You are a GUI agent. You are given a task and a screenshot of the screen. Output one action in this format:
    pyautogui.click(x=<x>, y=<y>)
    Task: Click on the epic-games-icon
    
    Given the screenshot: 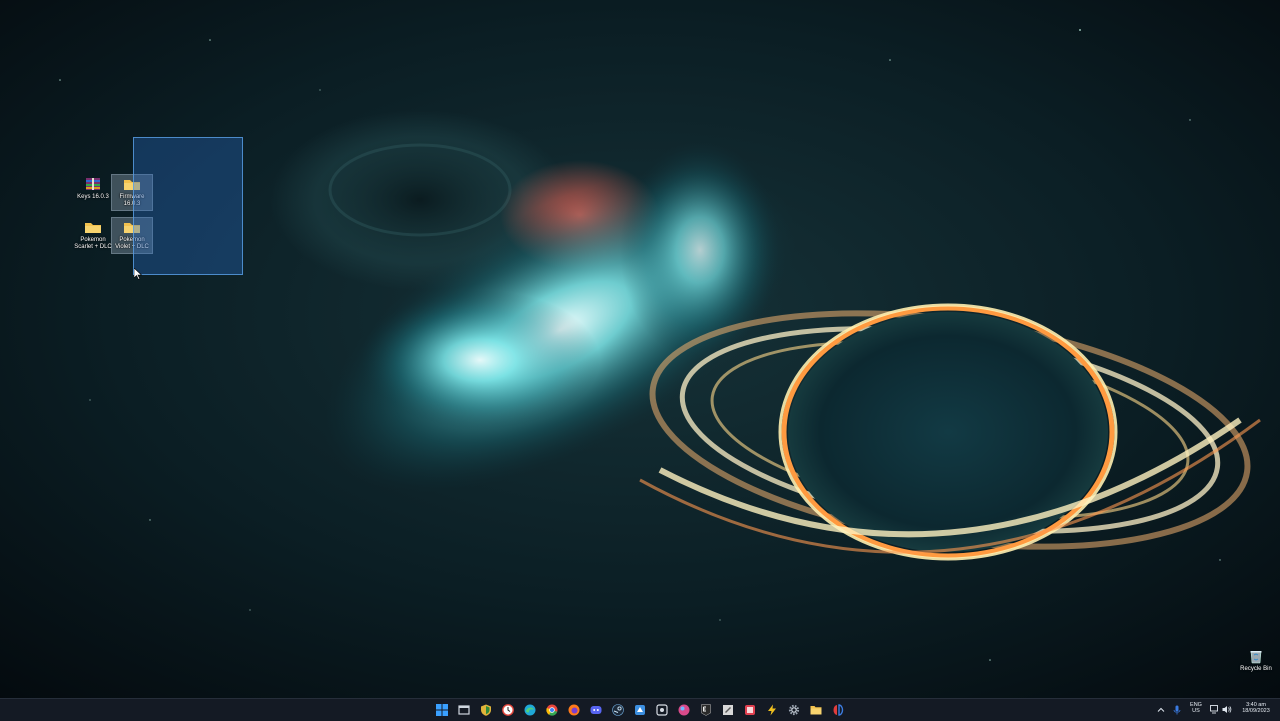 What is the action you would take?
    pyautogui.click(x=706, y=710)
    